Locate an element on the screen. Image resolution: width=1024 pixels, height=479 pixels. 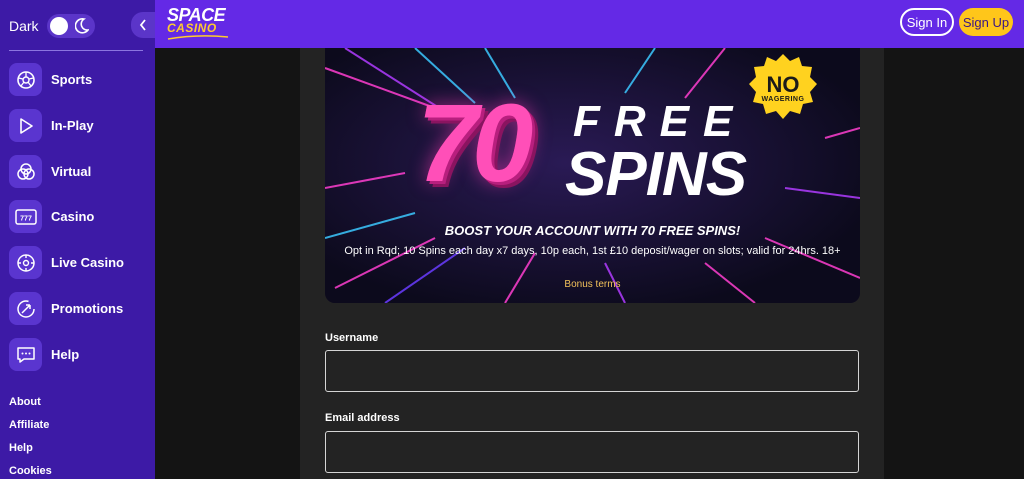
sidebar-item-casino: 777 Casino is located at coordinates (51, 216).